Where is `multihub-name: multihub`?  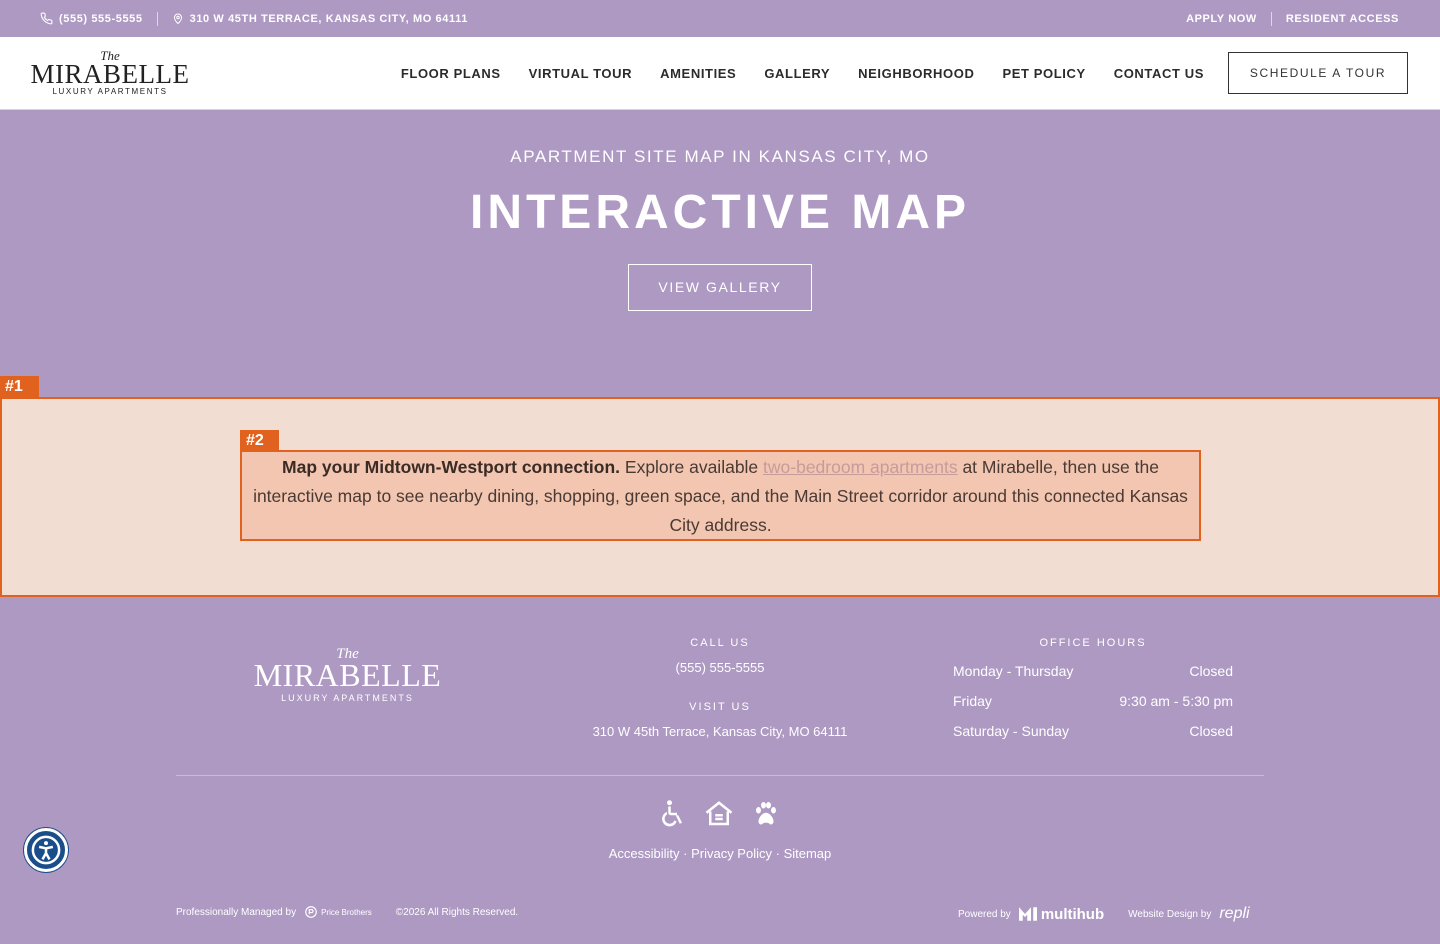
multihub-name: multihub is located at coordinates (1072, 914).